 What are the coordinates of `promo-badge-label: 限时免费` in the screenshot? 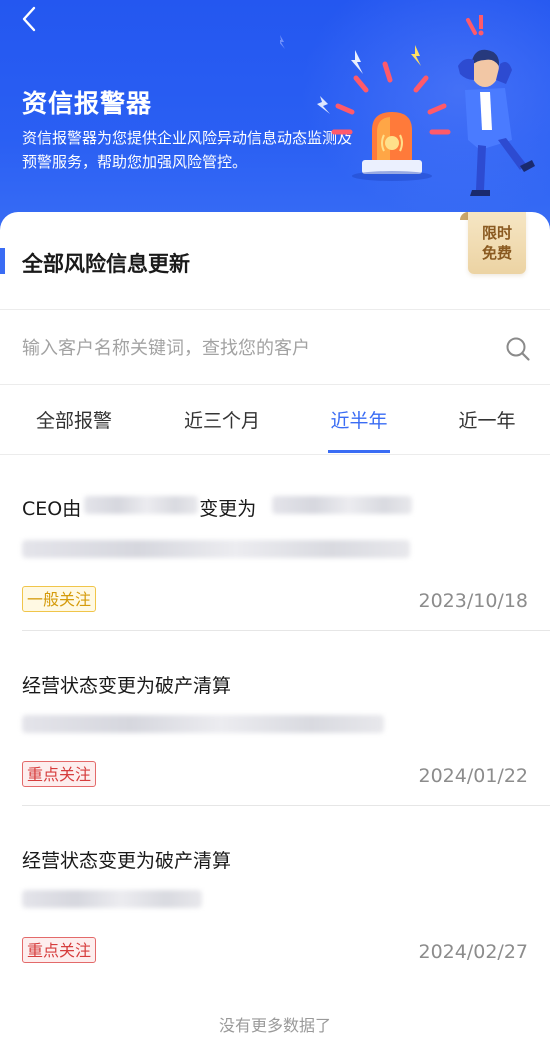 It's located at (496, 243).